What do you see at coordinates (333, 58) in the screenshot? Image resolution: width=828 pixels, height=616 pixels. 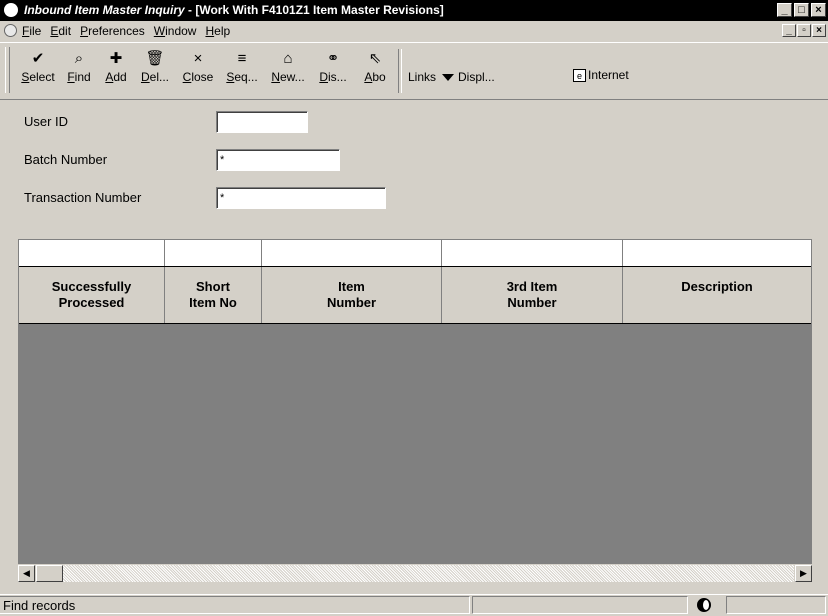 I see `display-icon: ⚭` at bounding box center [333, 58].